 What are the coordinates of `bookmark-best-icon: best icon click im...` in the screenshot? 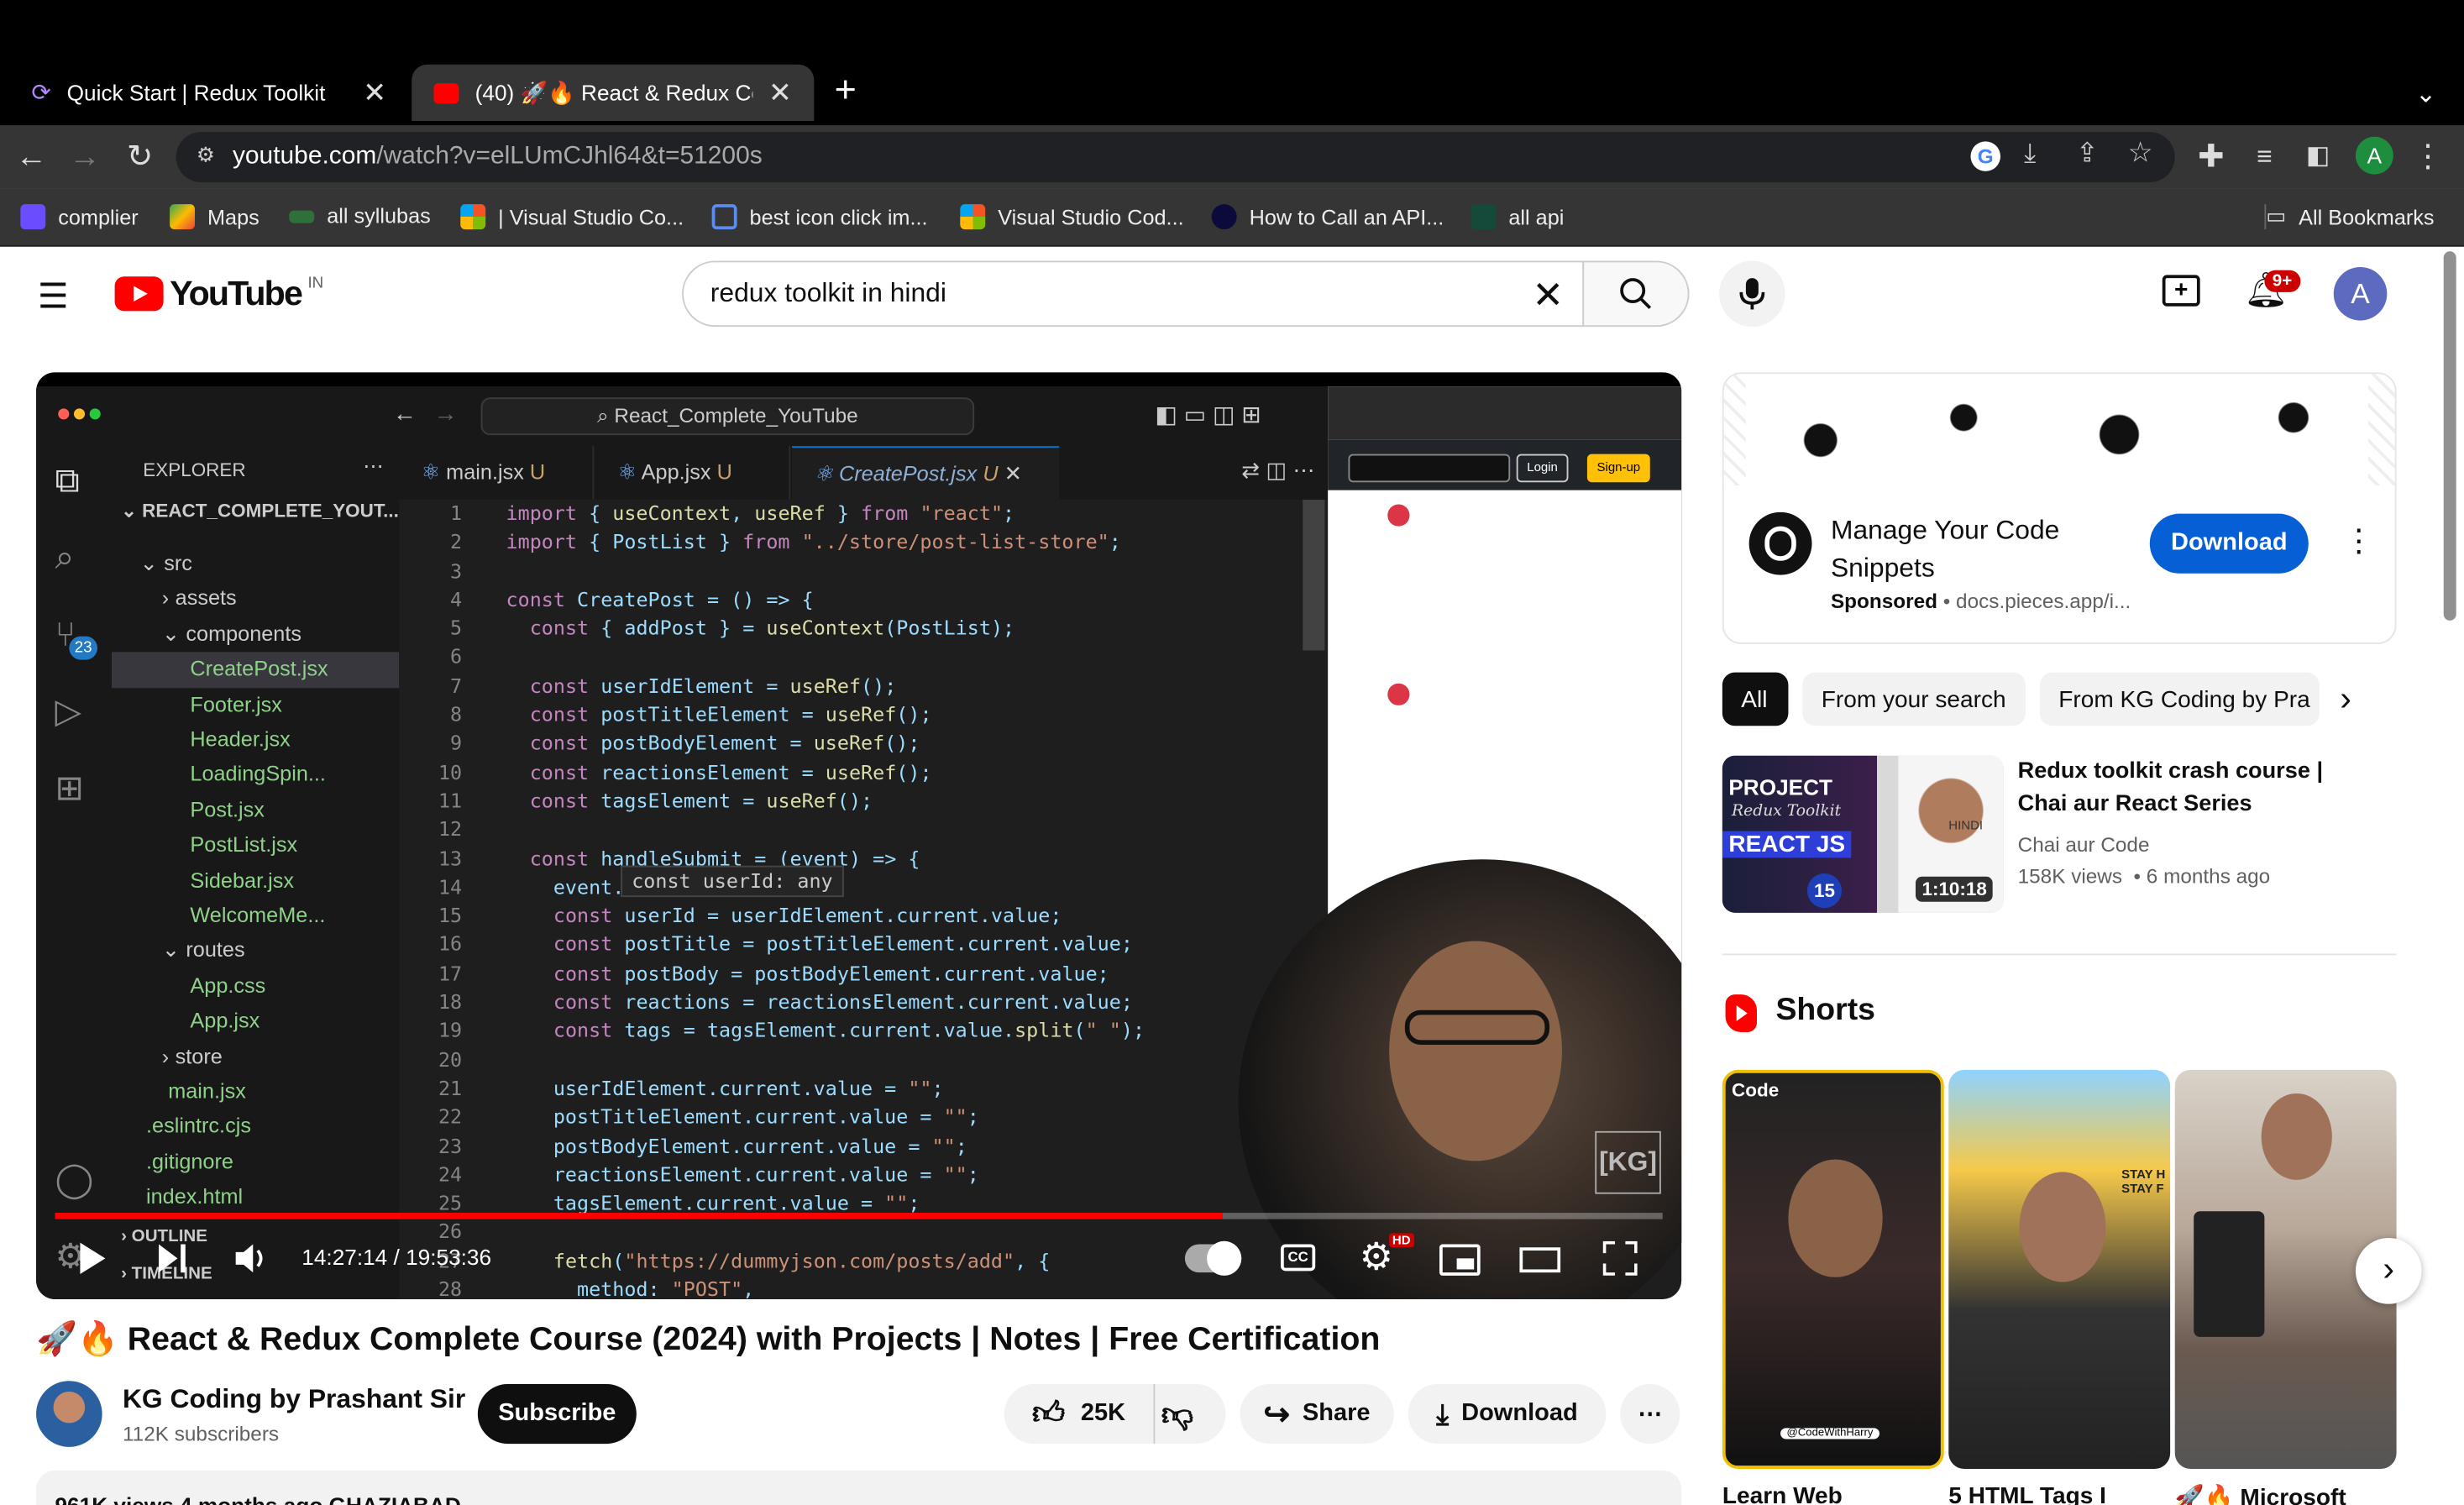 It's located at (819, 217).